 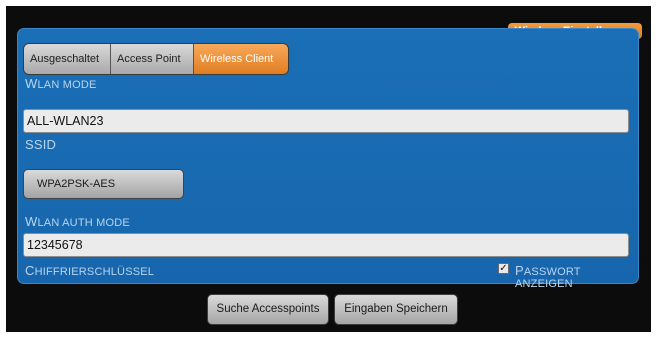 What do you see at coordinates (326, 245) in the screenshot?
I see `key-input` at bounding box center [326, 245].